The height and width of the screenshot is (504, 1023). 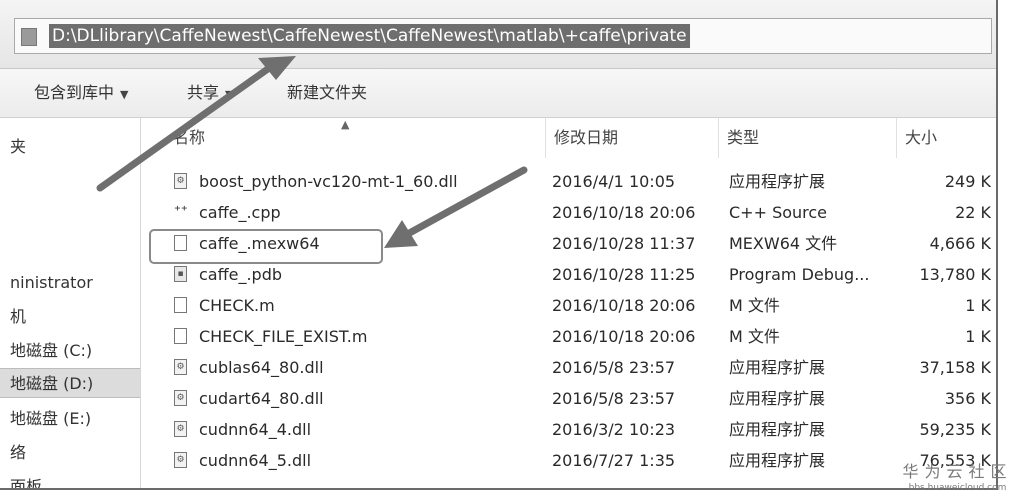 I want to click on watermark: 华为云社区 bbs.huaweicloud.com, so click(x=957, y=478).